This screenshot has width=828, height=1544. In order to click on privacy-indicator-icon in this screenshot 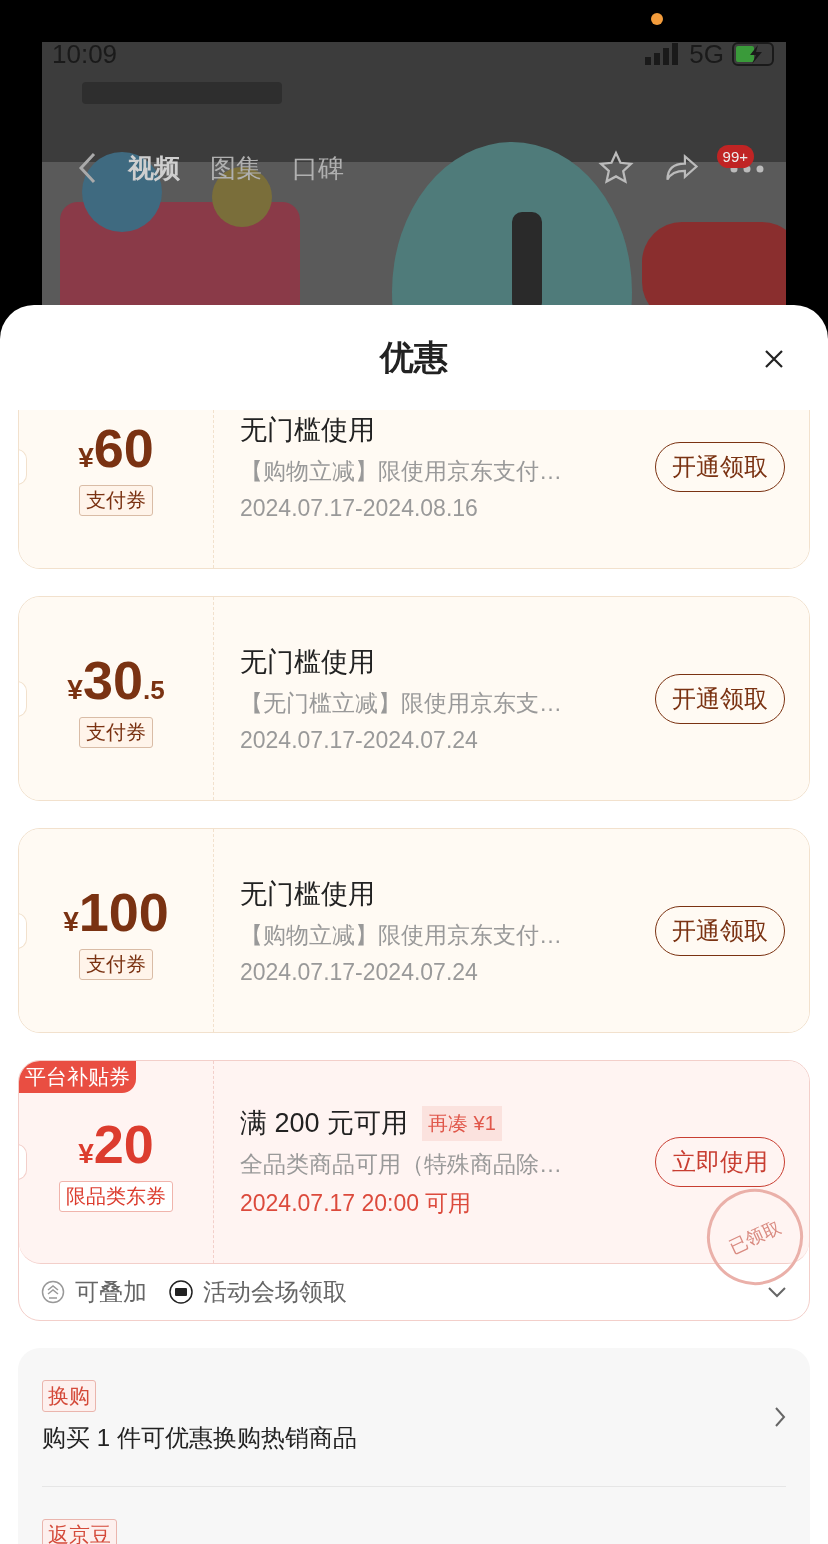, I will do `click(657, 19)`.